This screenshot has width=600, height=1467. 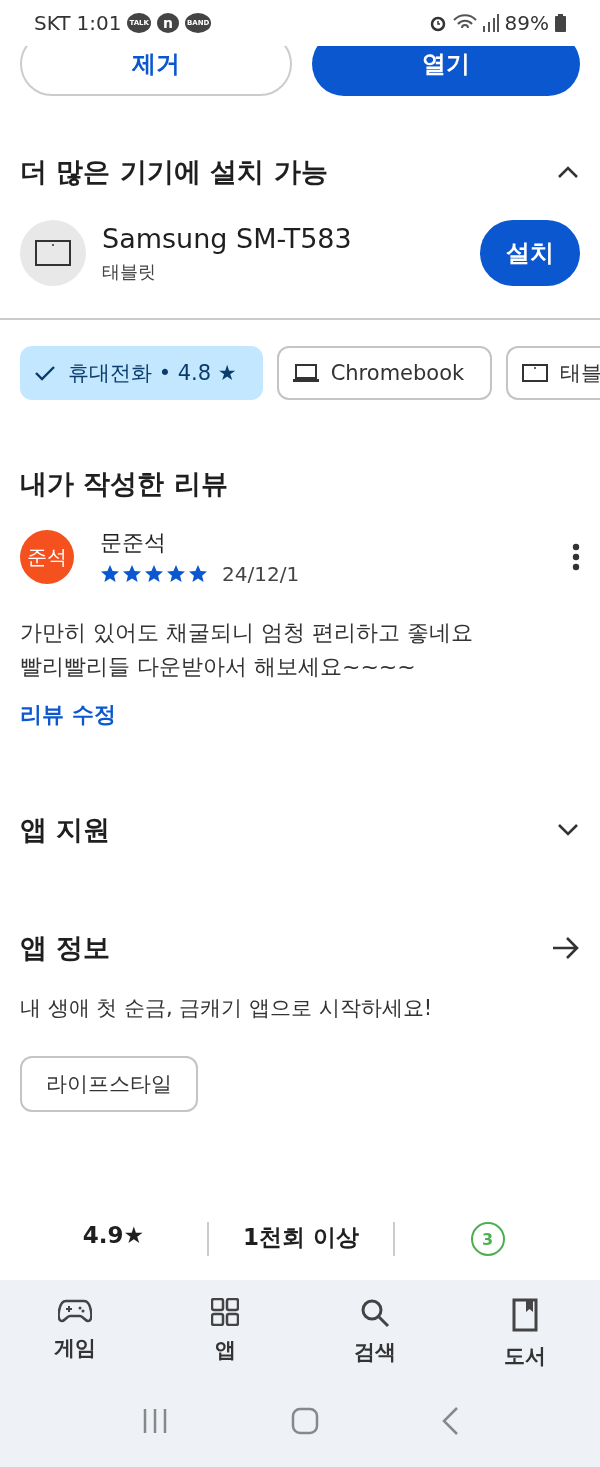 What do you see at coordinates (525, 1334) in the screenshot?
I see `nav-tab: 도서` at bounding box center [525, 1334].